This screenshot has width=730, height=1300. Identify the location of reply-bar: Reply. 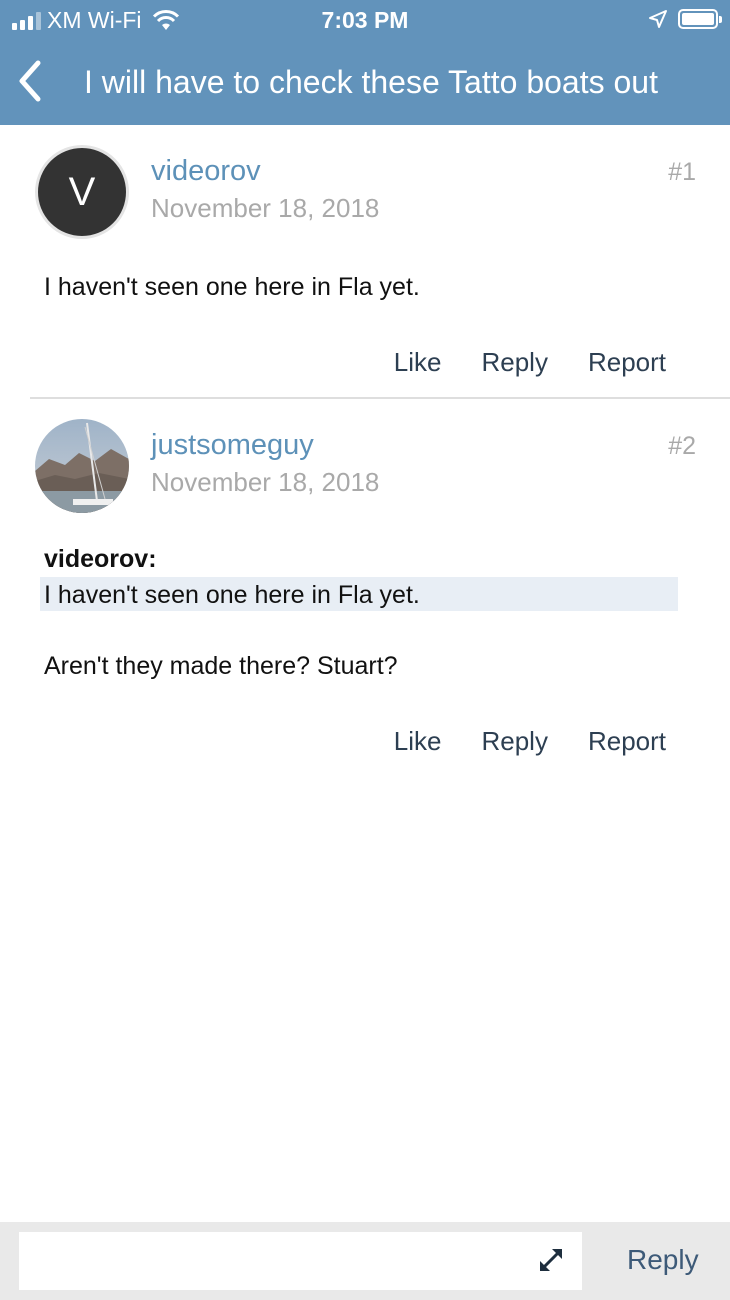
(365, 1261).